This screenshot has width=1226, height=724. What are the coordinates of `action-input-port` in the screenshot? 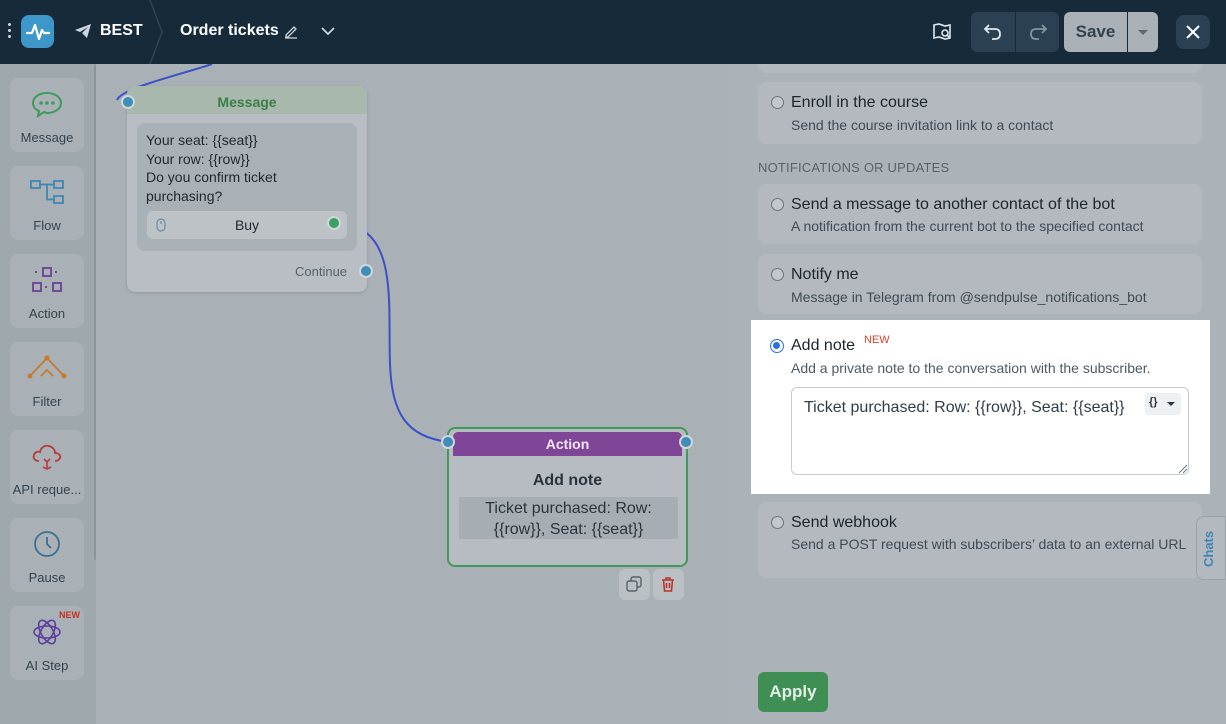 It's located at (448, 442).